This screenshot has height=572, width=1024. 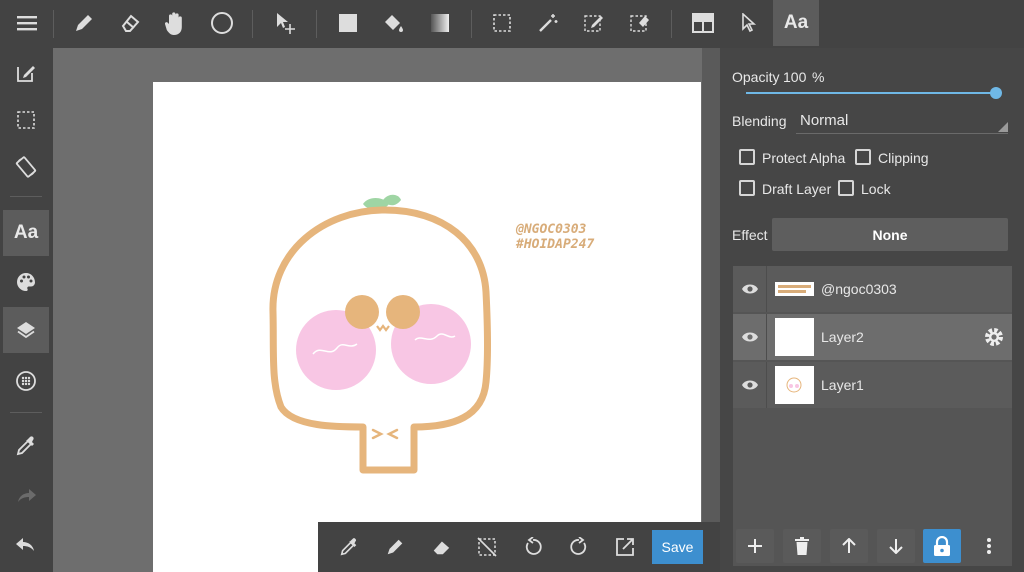 What do you see at coordinates (795, 77) in the screenshot?
I see `opacity-value: 100` at bounding box center [795, 77].